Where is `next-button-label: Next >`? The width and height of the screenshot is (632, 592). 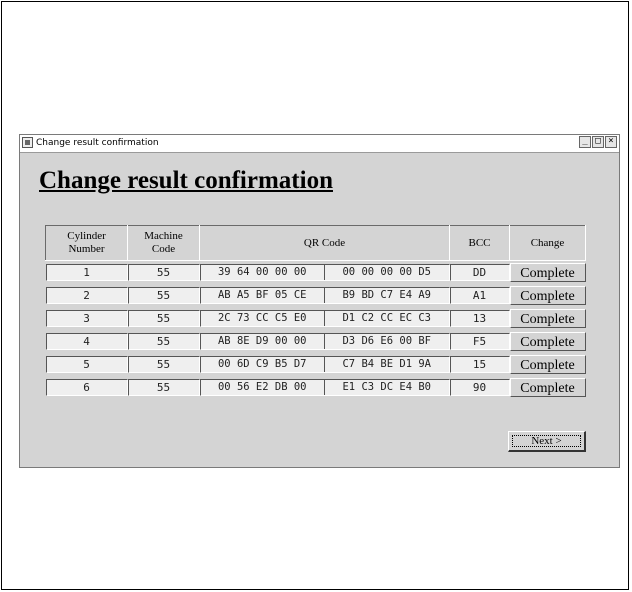
next-button-label: Next > is located at coordinates (546, 441).